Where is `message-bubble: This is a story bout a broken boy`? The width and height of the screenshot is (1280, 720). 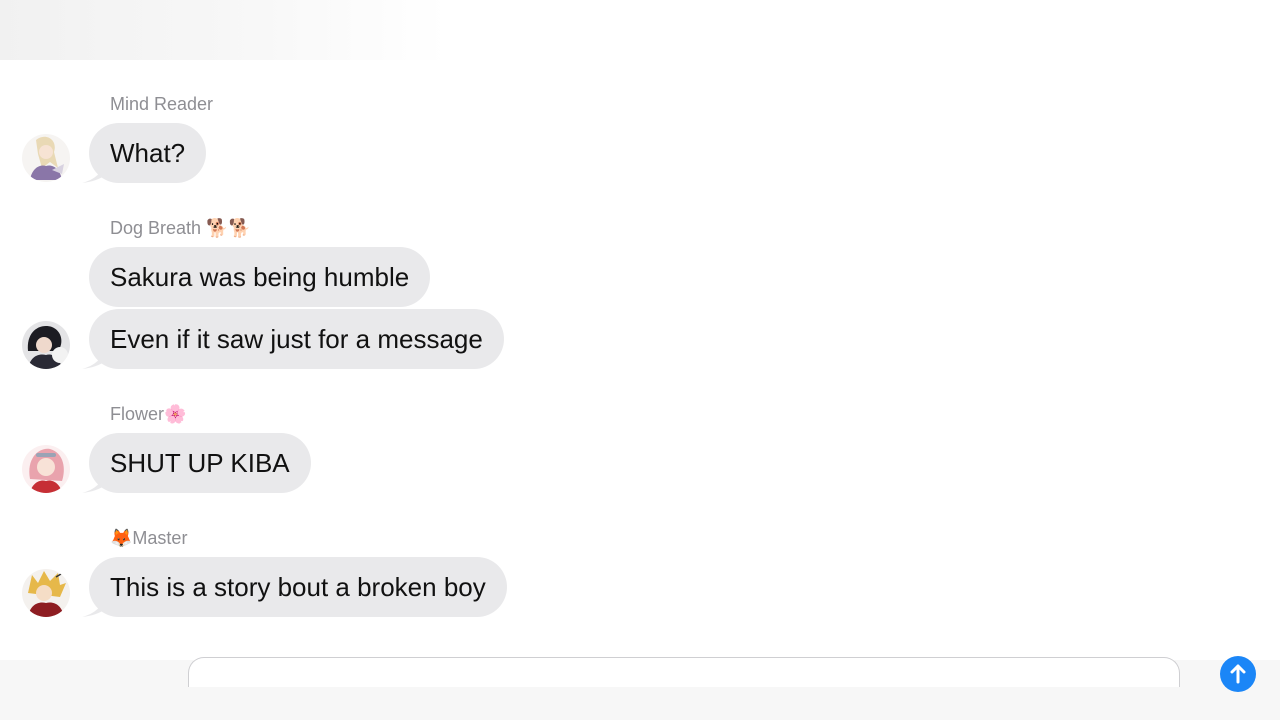
message-bubble: This is a story bout a broken boy is located at coordinates (298, 587).